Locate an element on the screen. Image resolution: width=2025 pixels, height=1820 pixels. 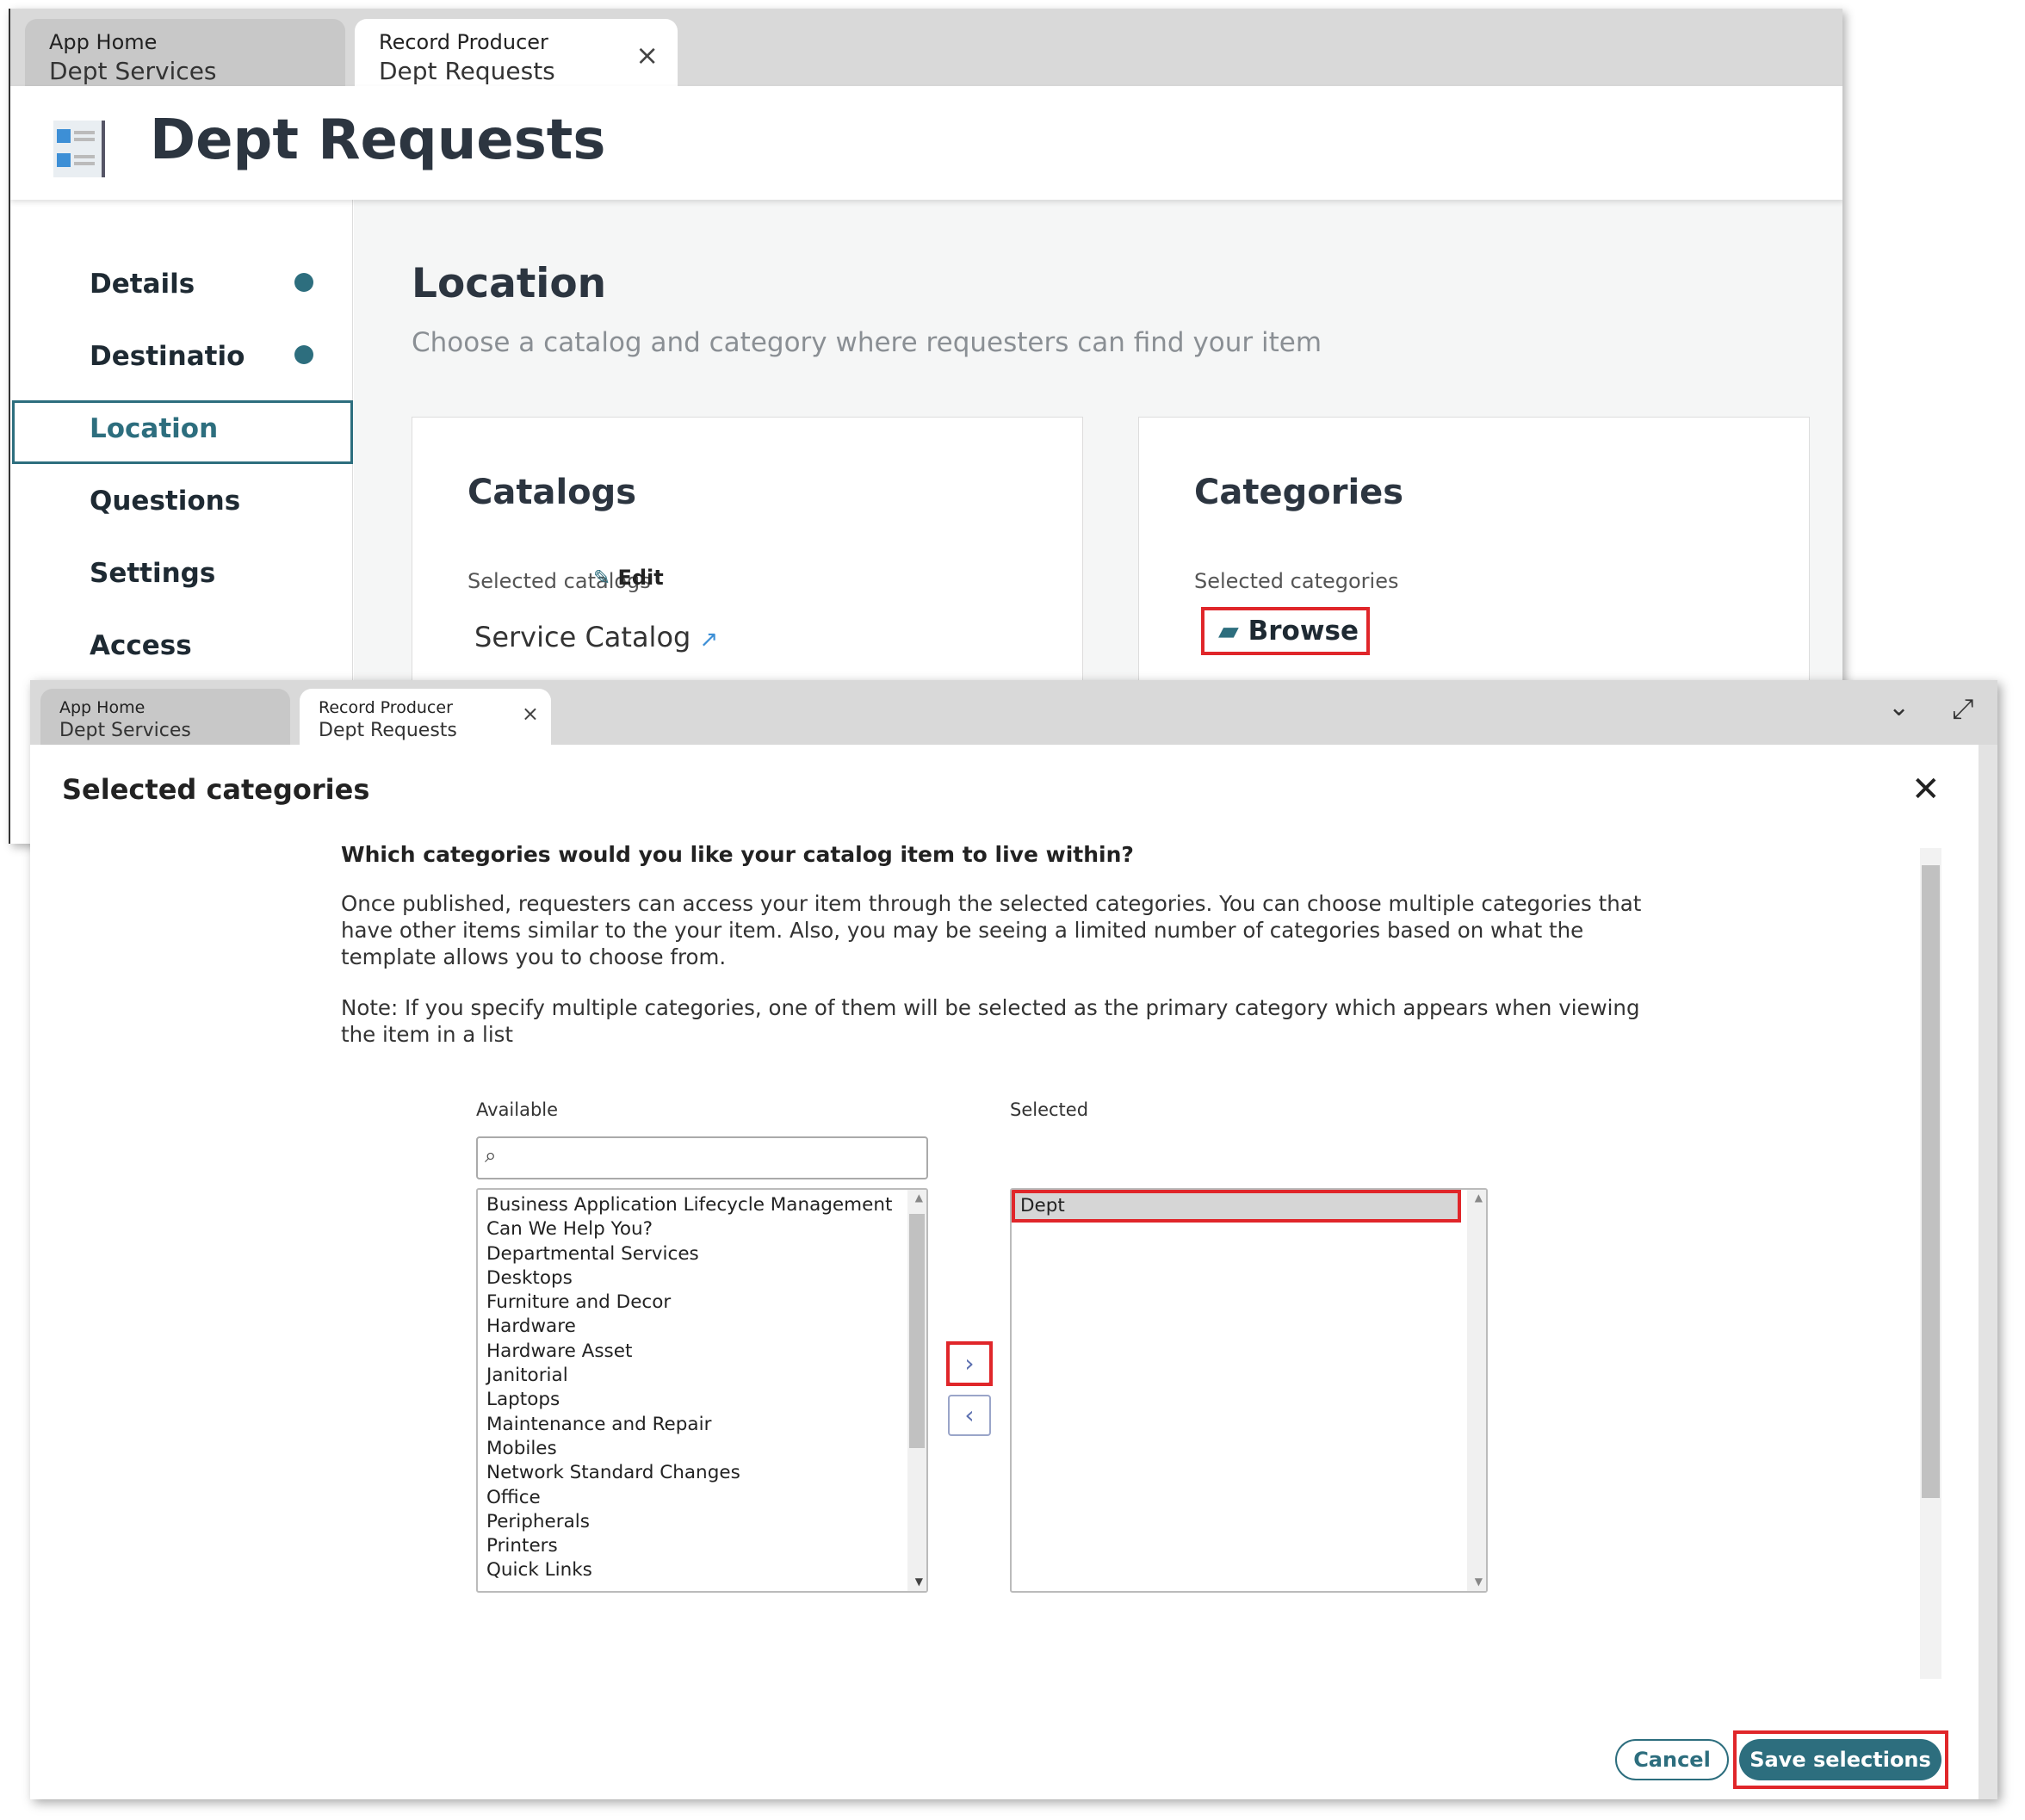
page-title: Dept Requests is located at coordinates (378, 140).